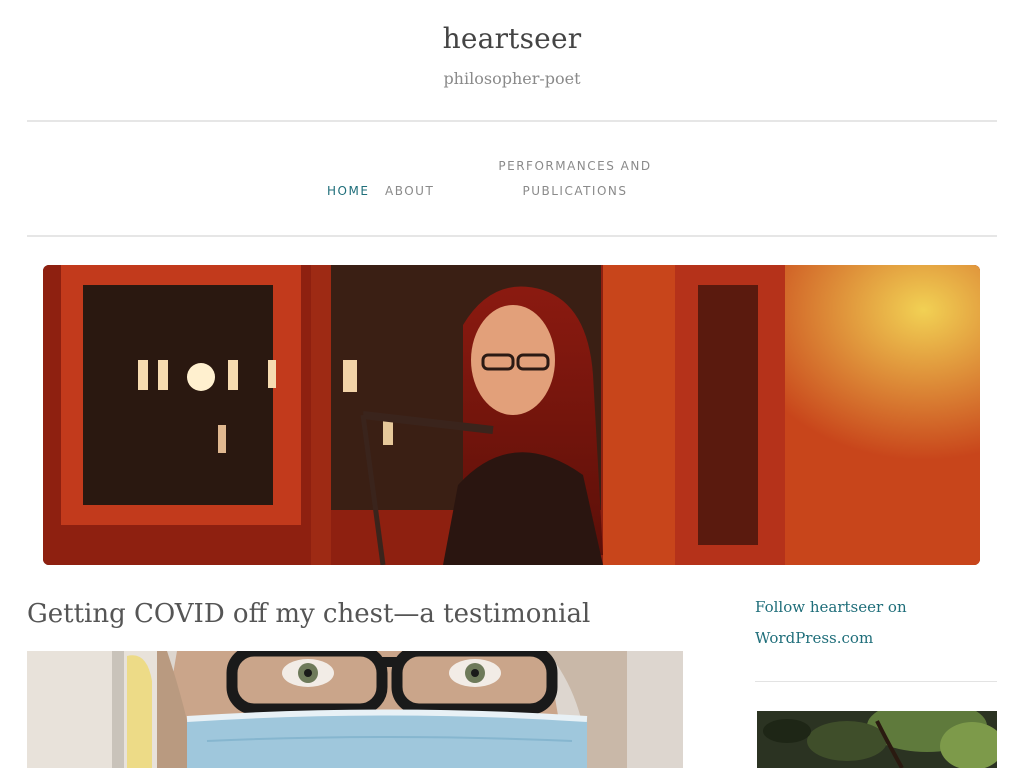  Describe the element at coordinates (512, 38) in the screenshot. I see `site-title: heartseer` at that location.